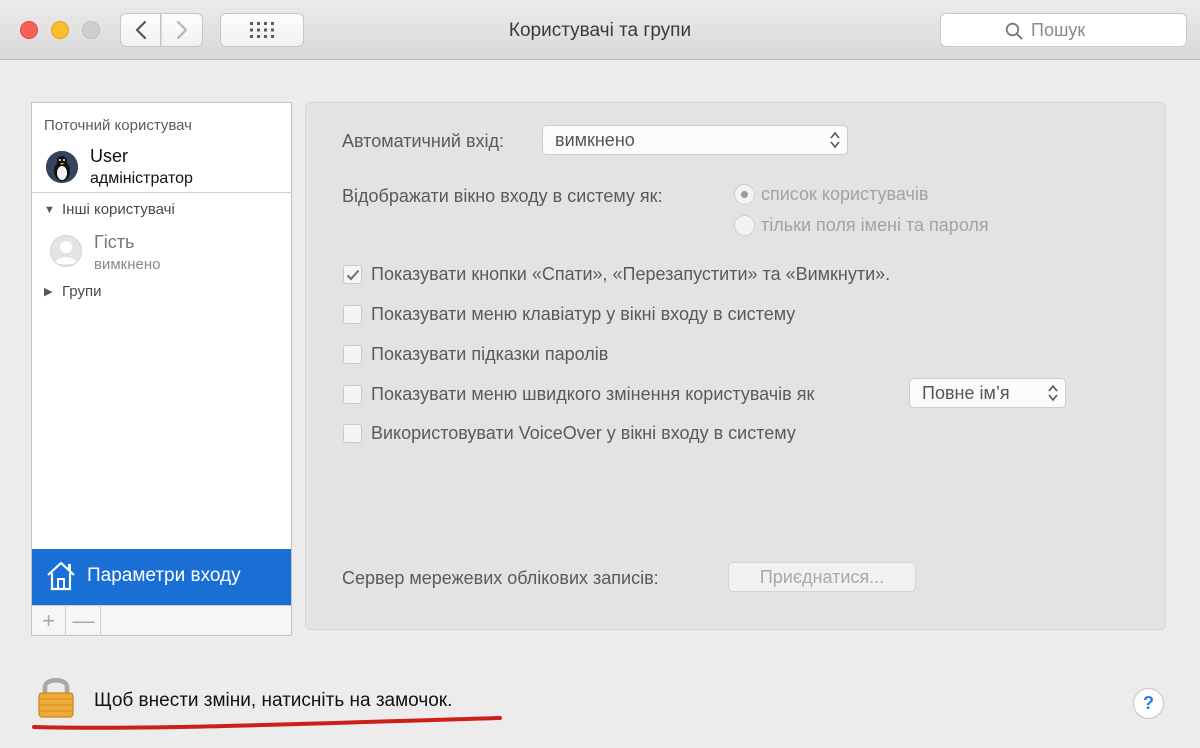 The height and width of the screenshot is (748, 1200). I want to click on other-users-label: Інші користувачі, so click(118, 209).